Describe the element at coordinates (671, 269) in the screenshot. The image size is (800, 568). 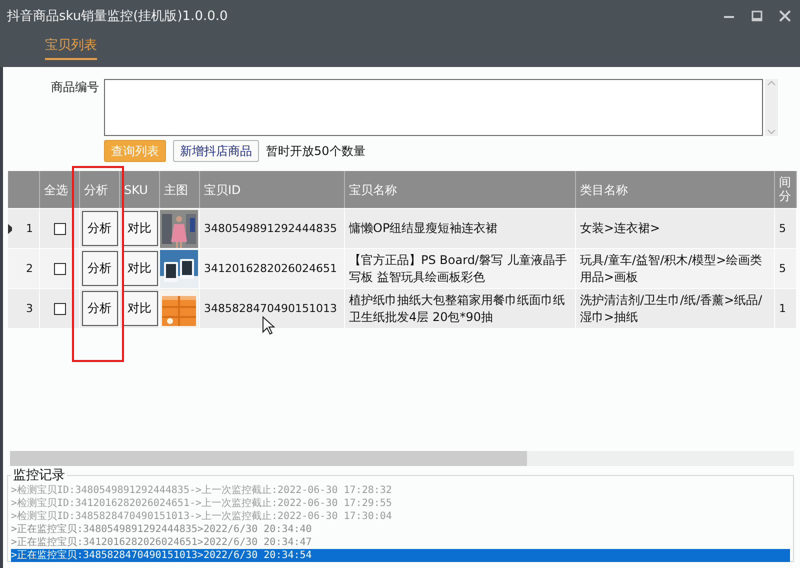
I see `table-cell-text: 玩具/童车/益智/积木/模型>绘画类用品>画板` at that location.